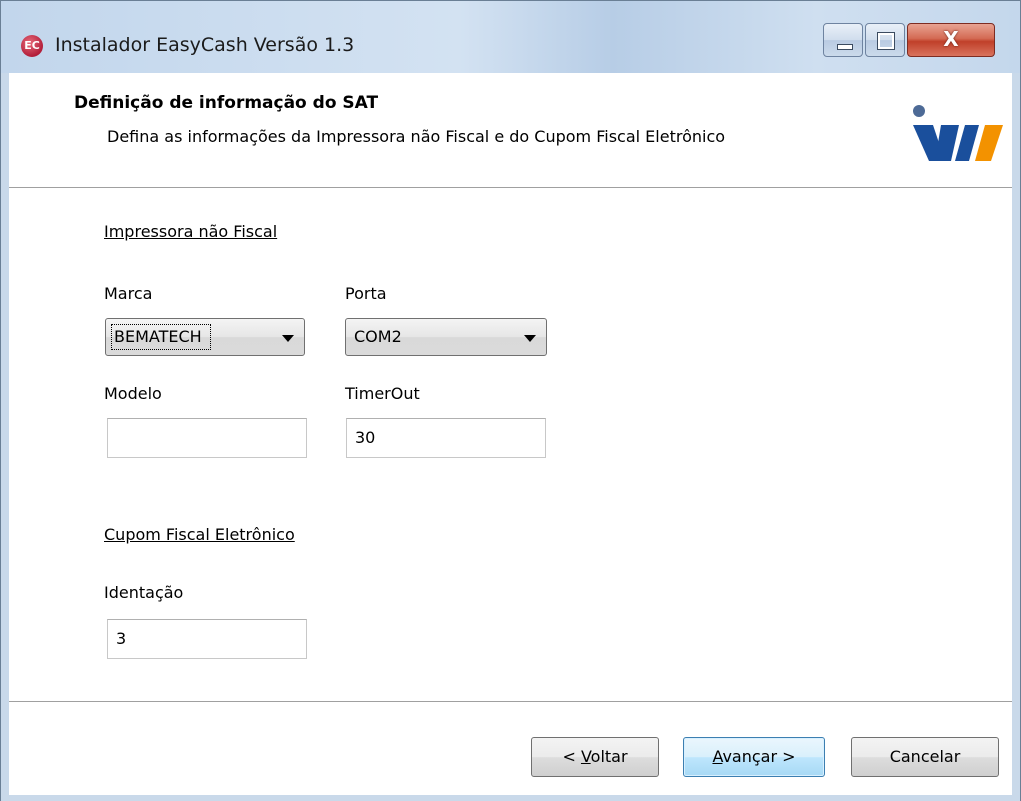 This screenshot has height=801, width=1021. I want to click on minimize-icon, so click(845, 47).